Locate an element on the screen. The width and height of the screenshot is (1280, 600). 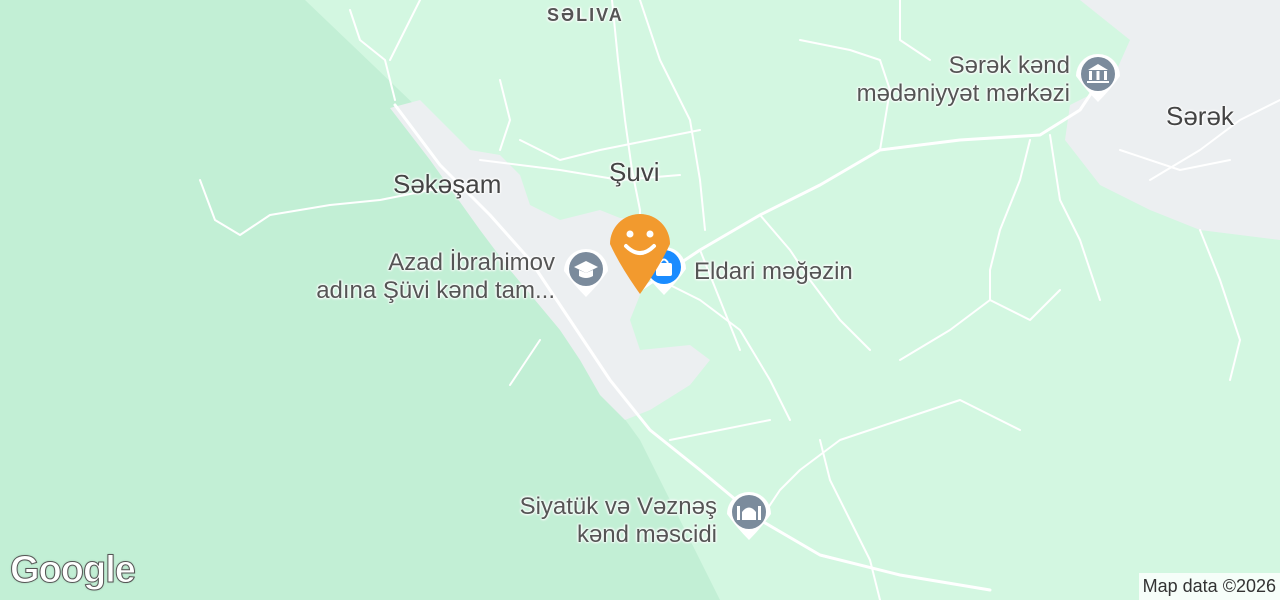
poi-label-line: Siyatük və Vəznəş is located at coordinates (618, 506).